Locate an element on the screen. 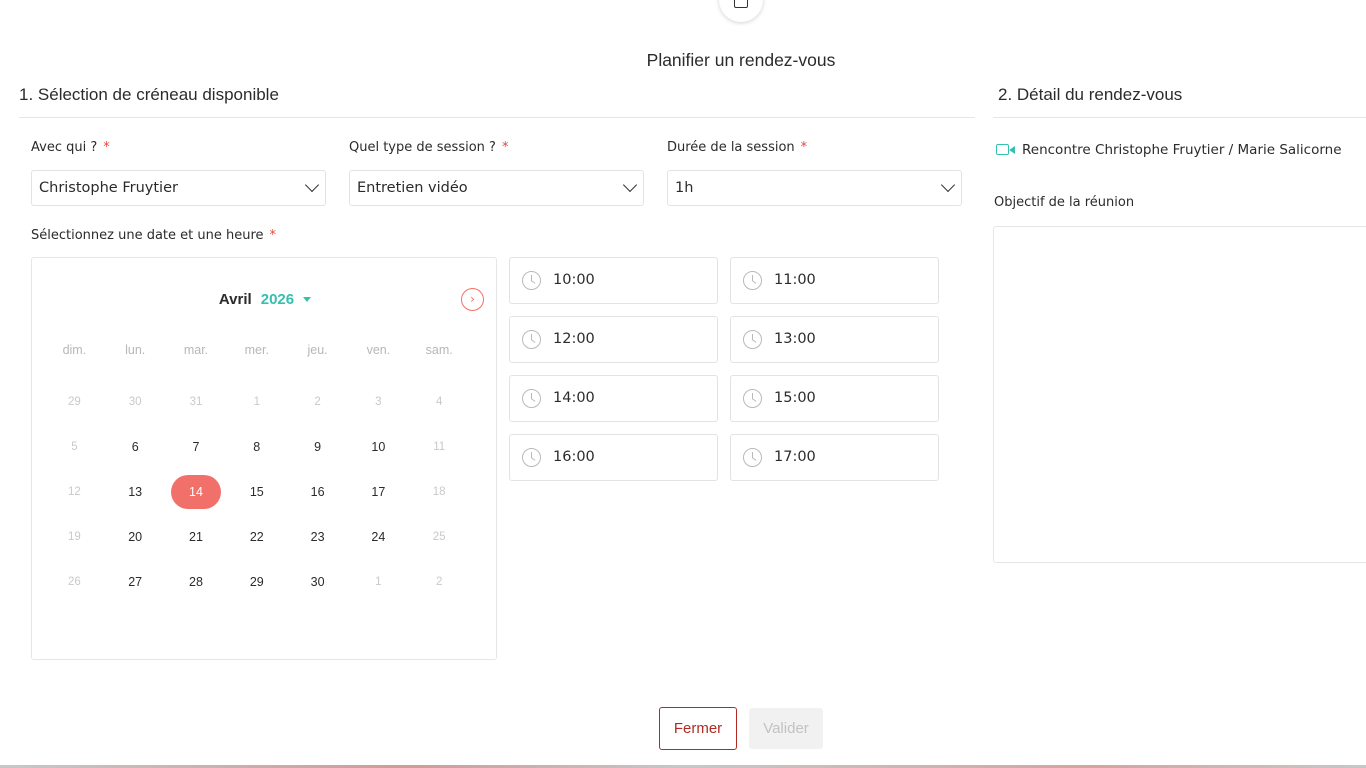  date-time-label: Sélectionnez une date et une heure * is located at coordinates (153, 235).